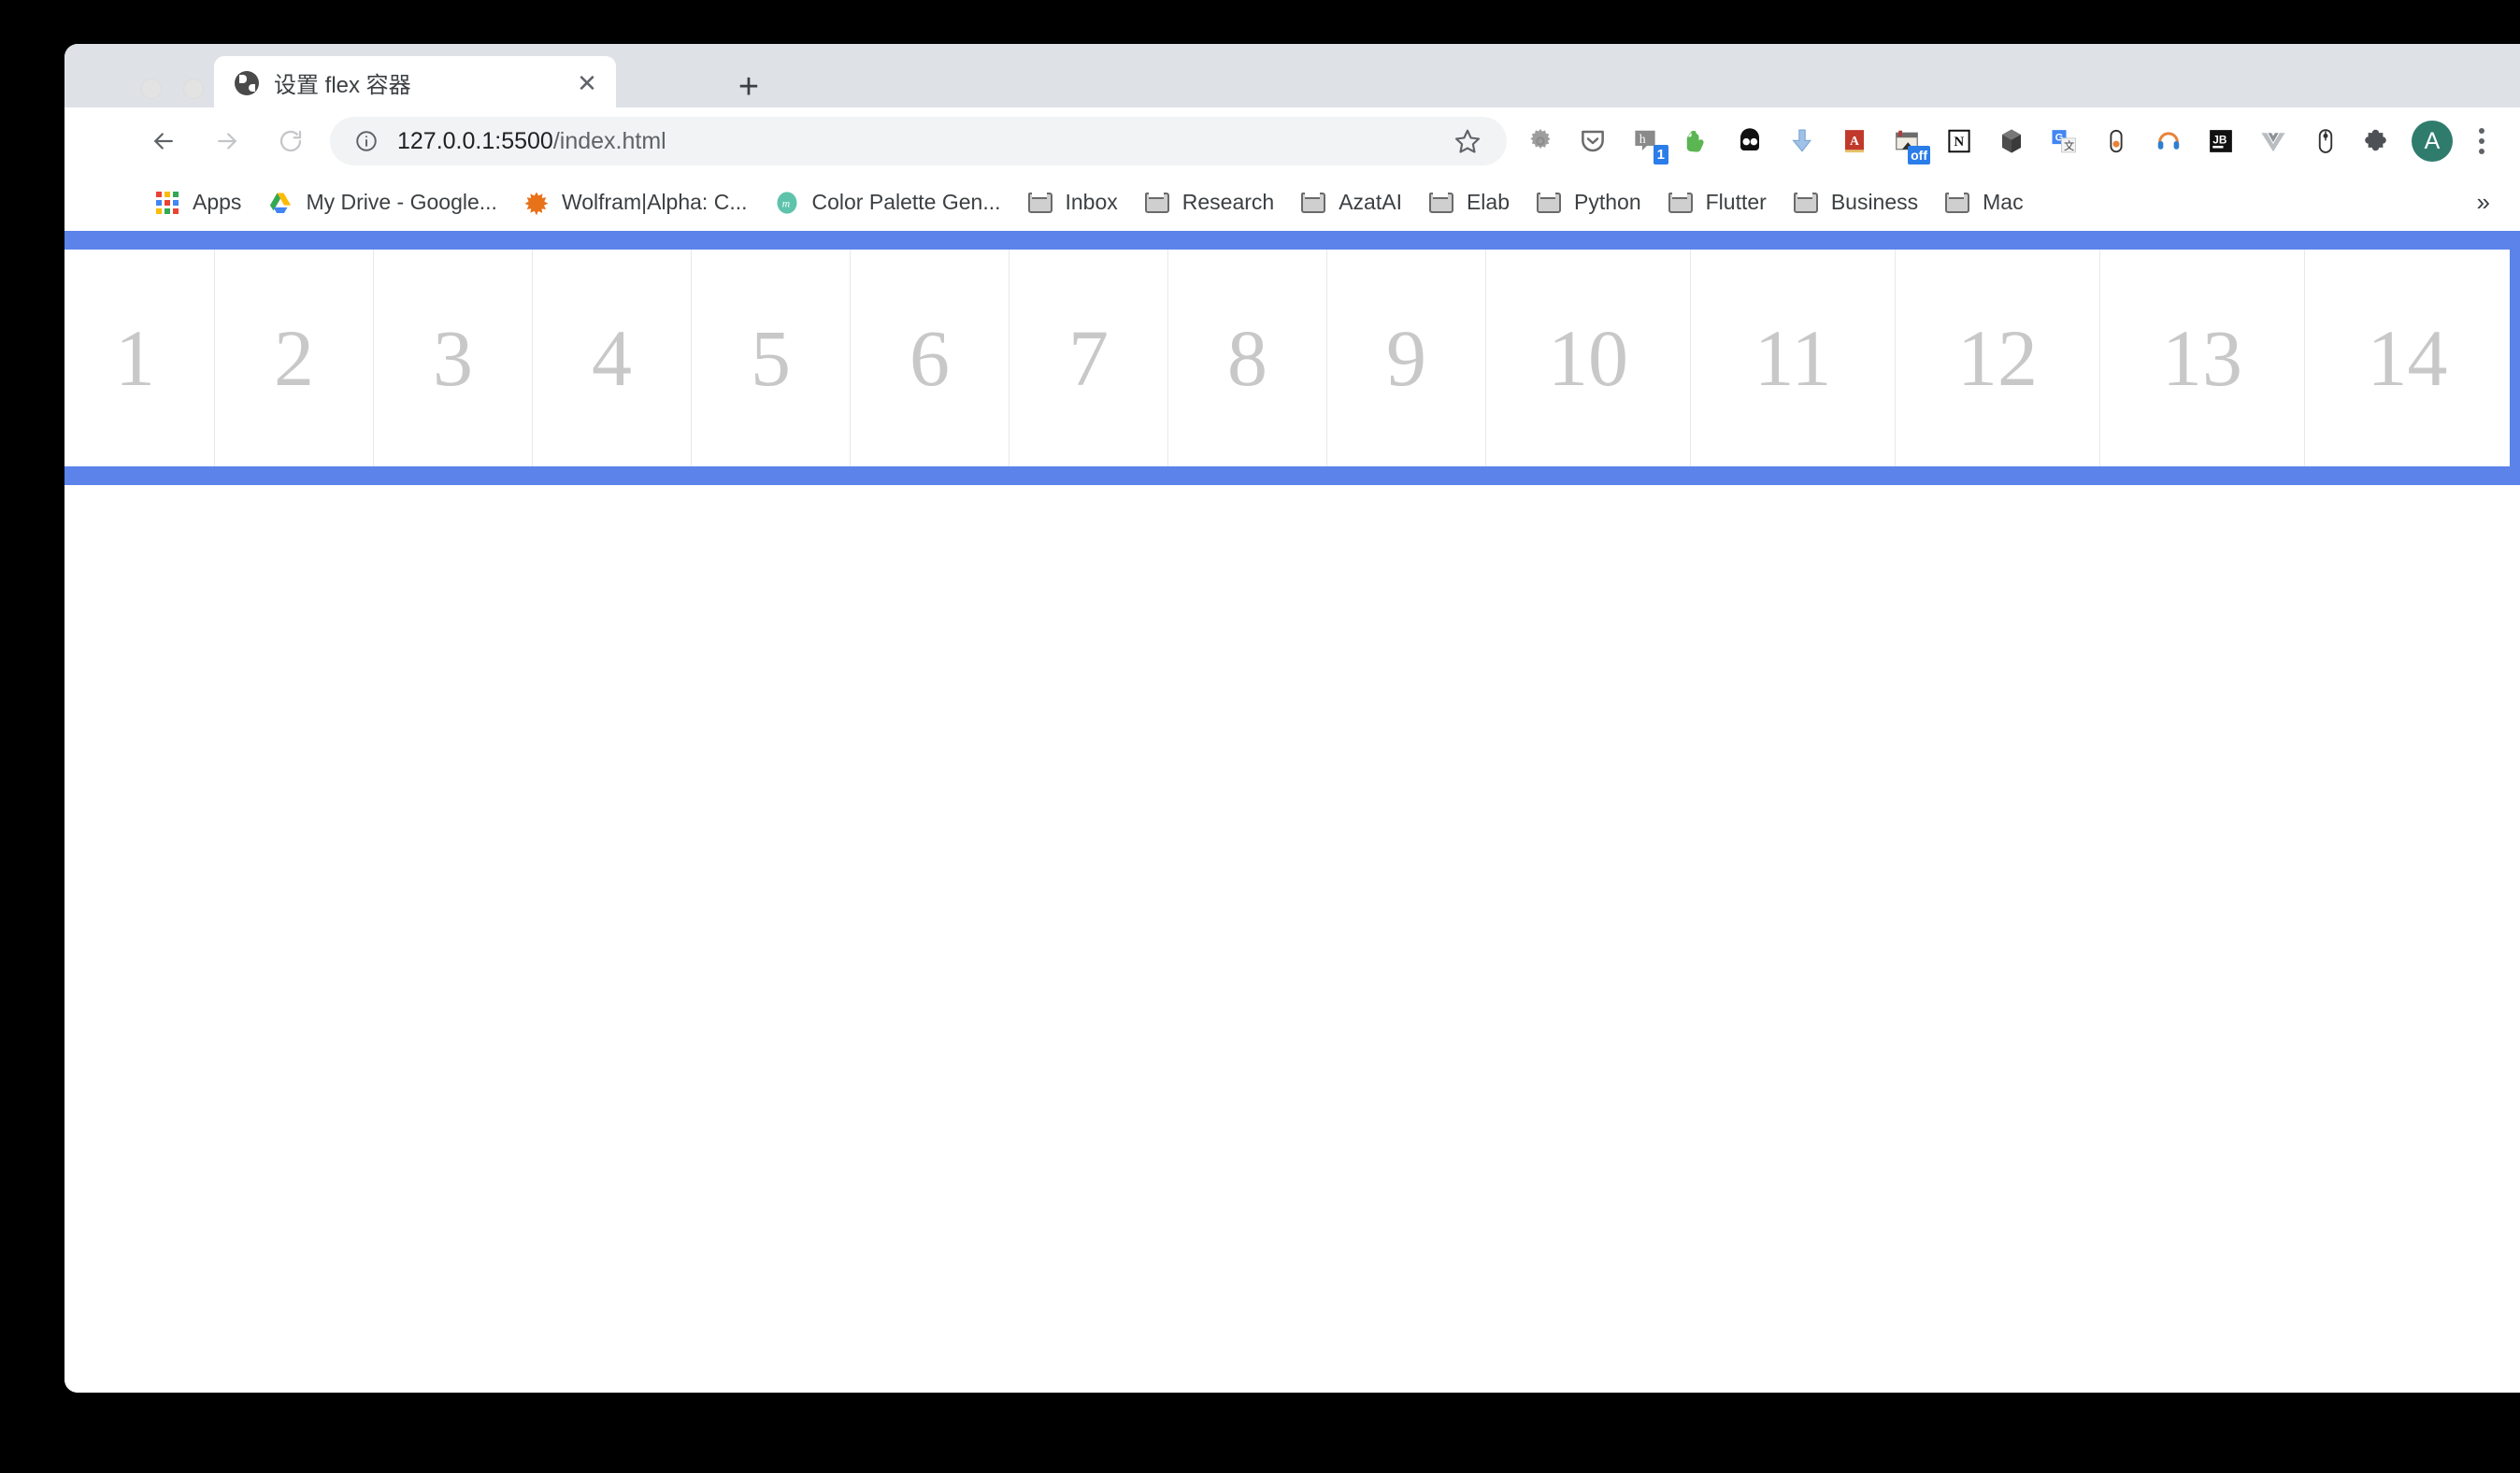  Describe the element at coordinates (151, 89) in the screenshot. I see `close-window-button` at that location.